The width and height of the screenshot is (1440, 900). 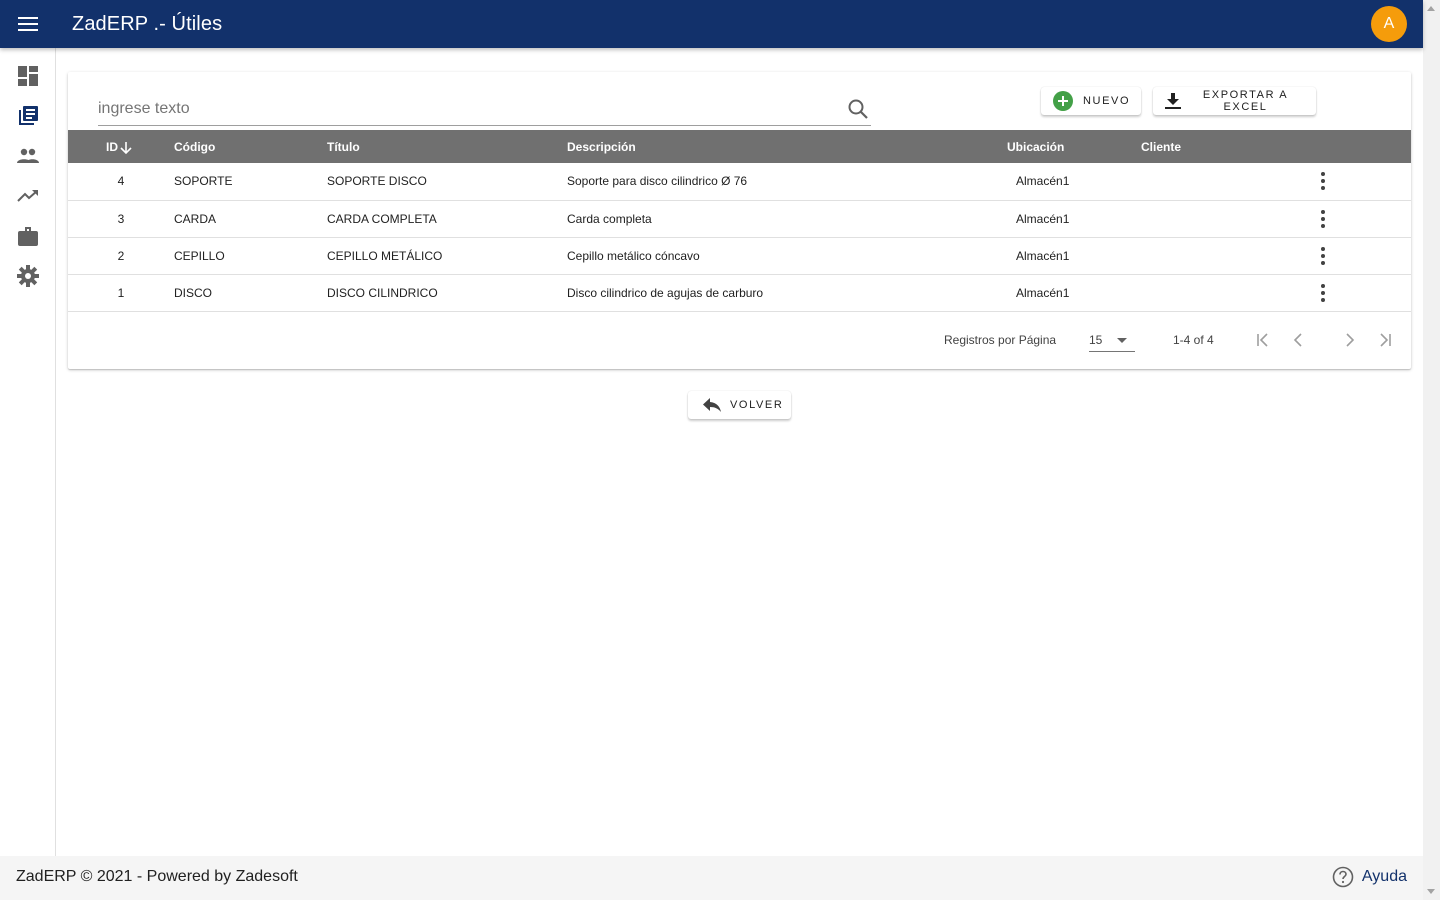 What do you see at coordinates (1074, 146) in the screenshot?
I see `column-header-ubicacion: Ubicación` at bounding box center [1074, 146].